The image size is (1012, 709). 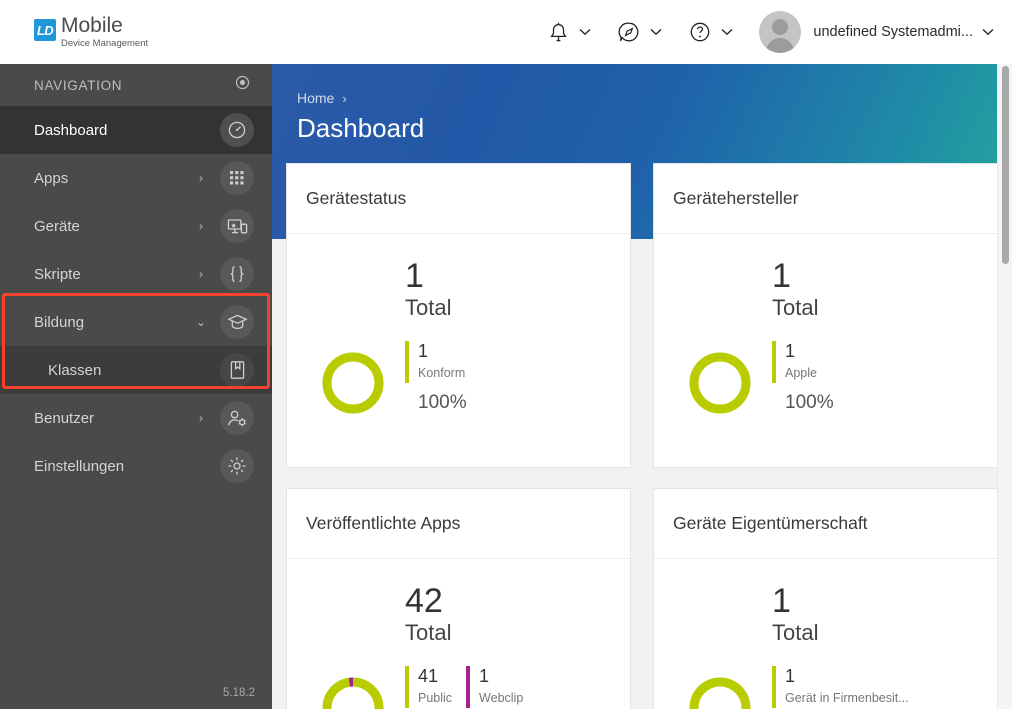 What do you see at coordinates (136, 418) in the screenshot?
I see `sidebar-item-benutzer: Benutzer ›` at bounding box center [136, 418].